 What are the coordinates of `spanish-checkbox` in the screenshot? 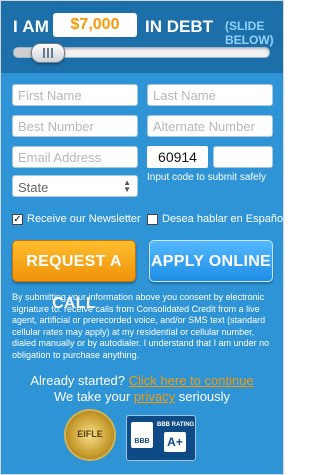 It's located at (152, 219).